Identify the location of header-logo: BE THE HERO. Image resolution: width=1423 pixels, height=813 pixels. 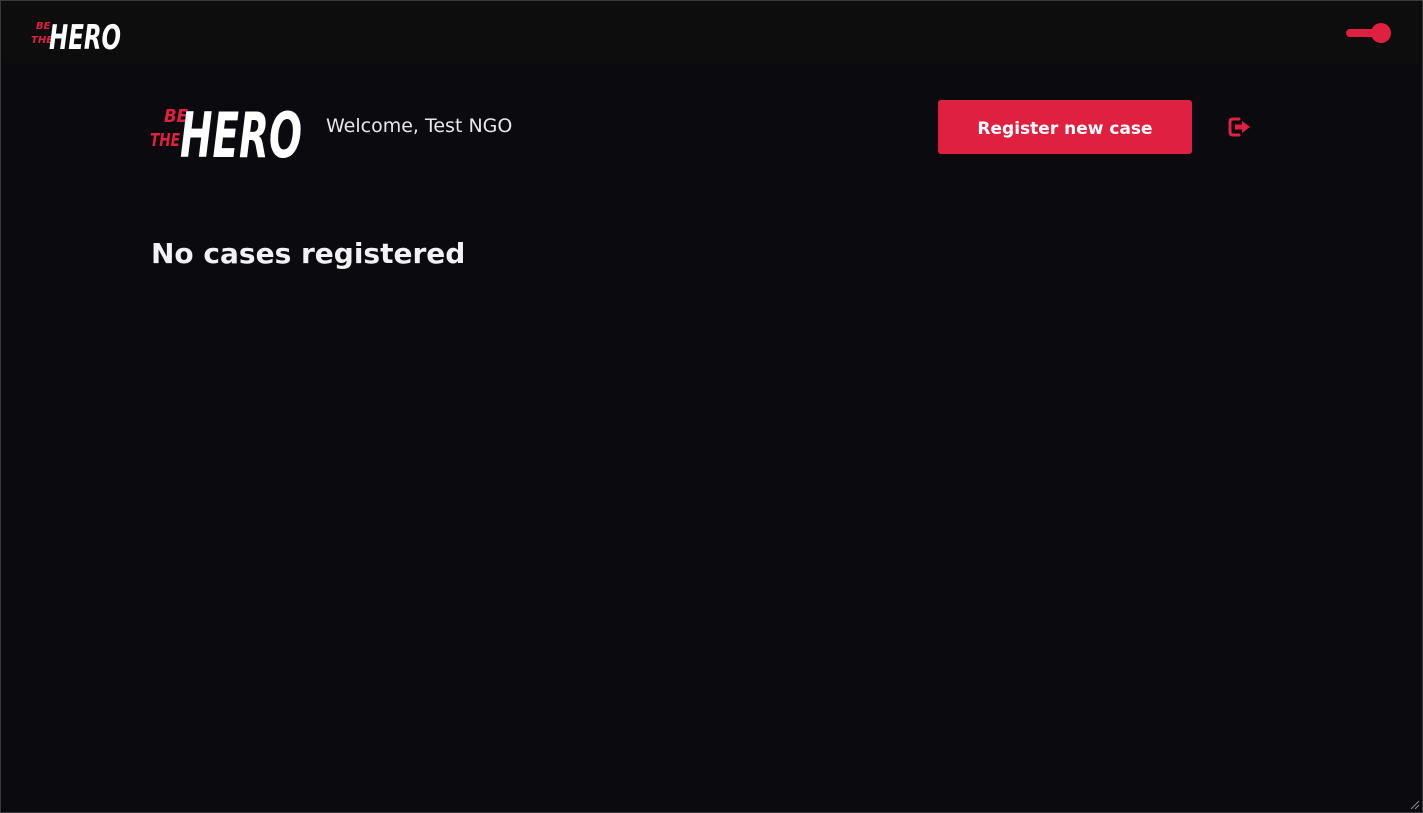
(227, 132).